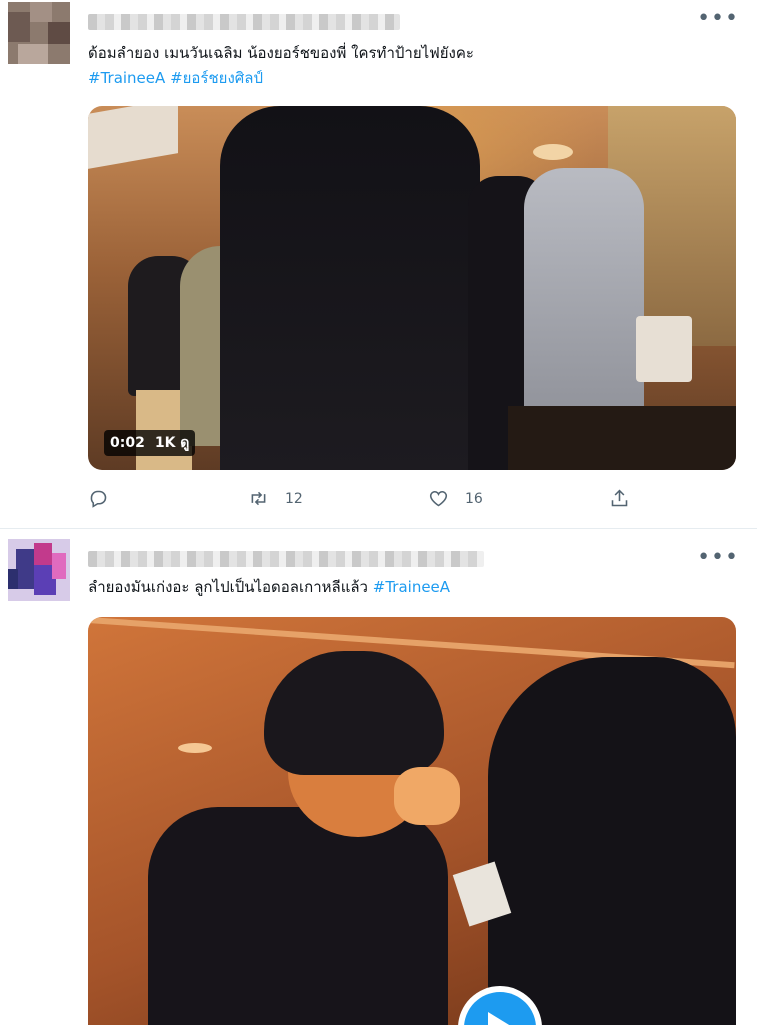 The width and height of the screenshot is (757, 1025). I want to click on heart-icon, so click(438, 498).